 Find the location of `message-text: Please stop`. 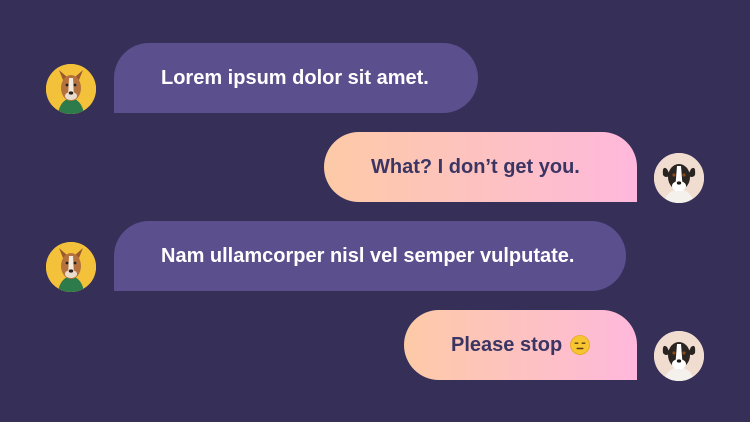

message-text: Please stop is located at coordinates (507, 344).